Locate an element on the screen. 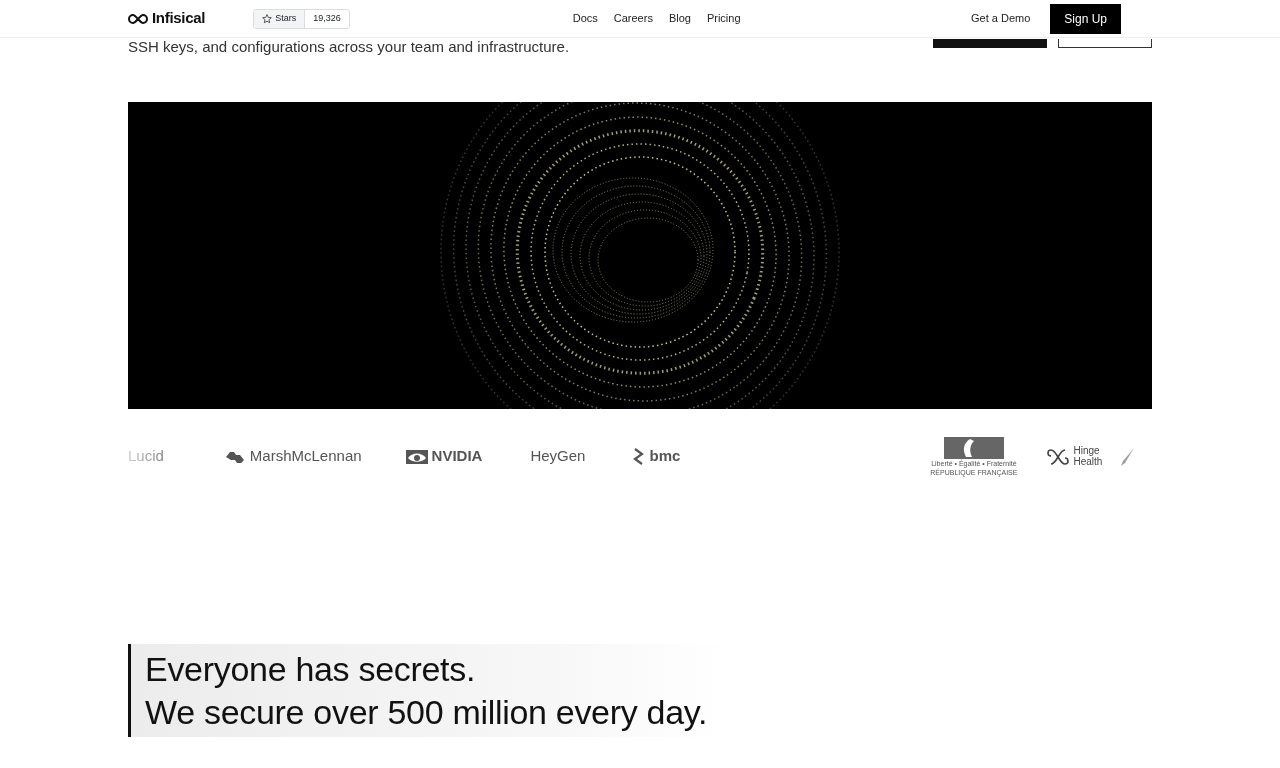  sign-up-button: Sign Up is located at coordinates (1085, 18).